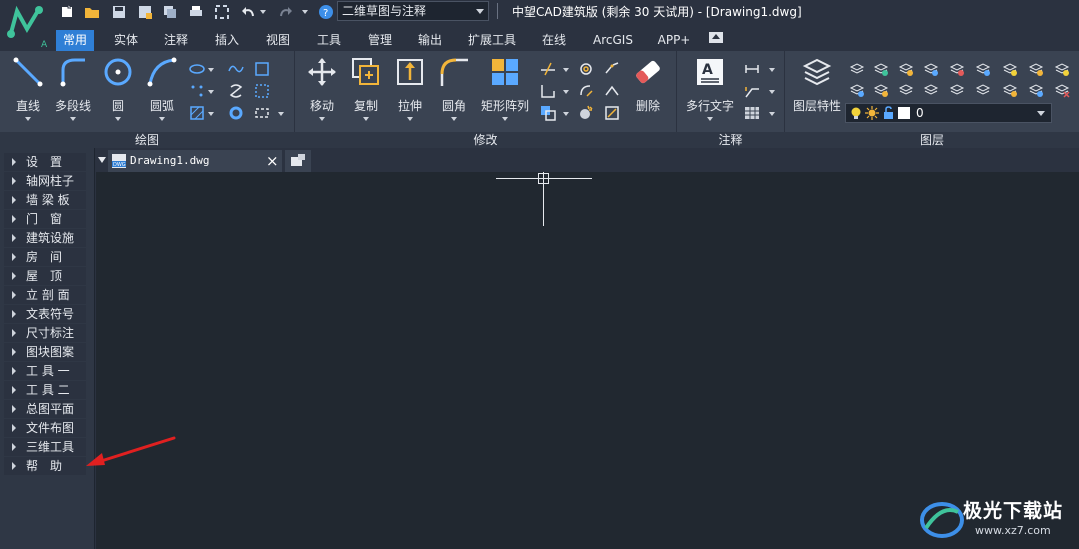 The image size is (1079, 549). What do you see at coordinates (28, 88) in the screenshot?
I see `line-button: 直线` at bounding box center [28, 88].